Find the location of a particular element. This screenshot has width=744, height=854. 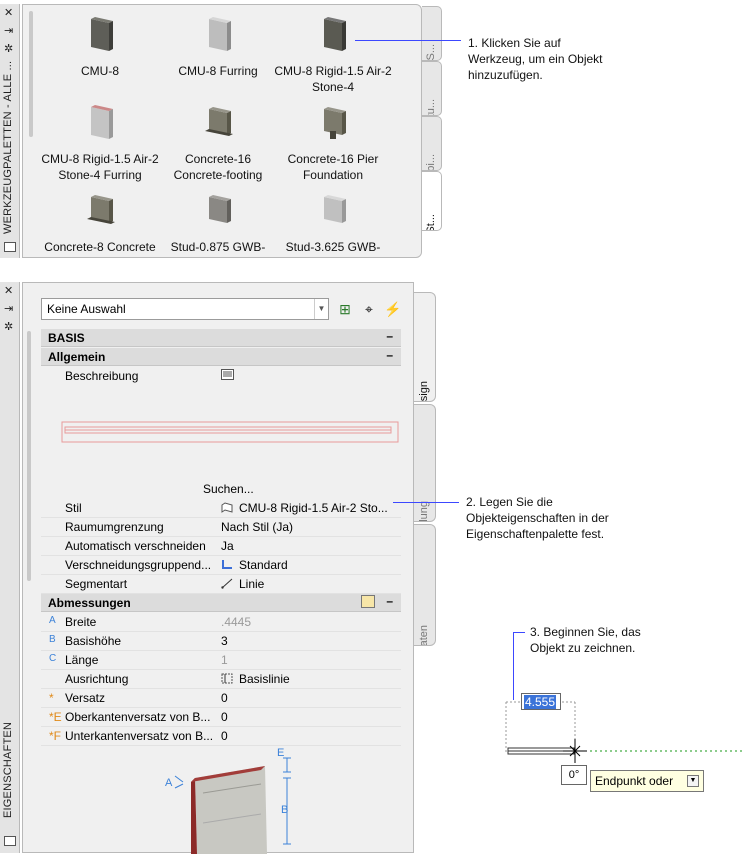

cmu-8-rigid-stone-wall-icon is located at coordinates (335, 34).